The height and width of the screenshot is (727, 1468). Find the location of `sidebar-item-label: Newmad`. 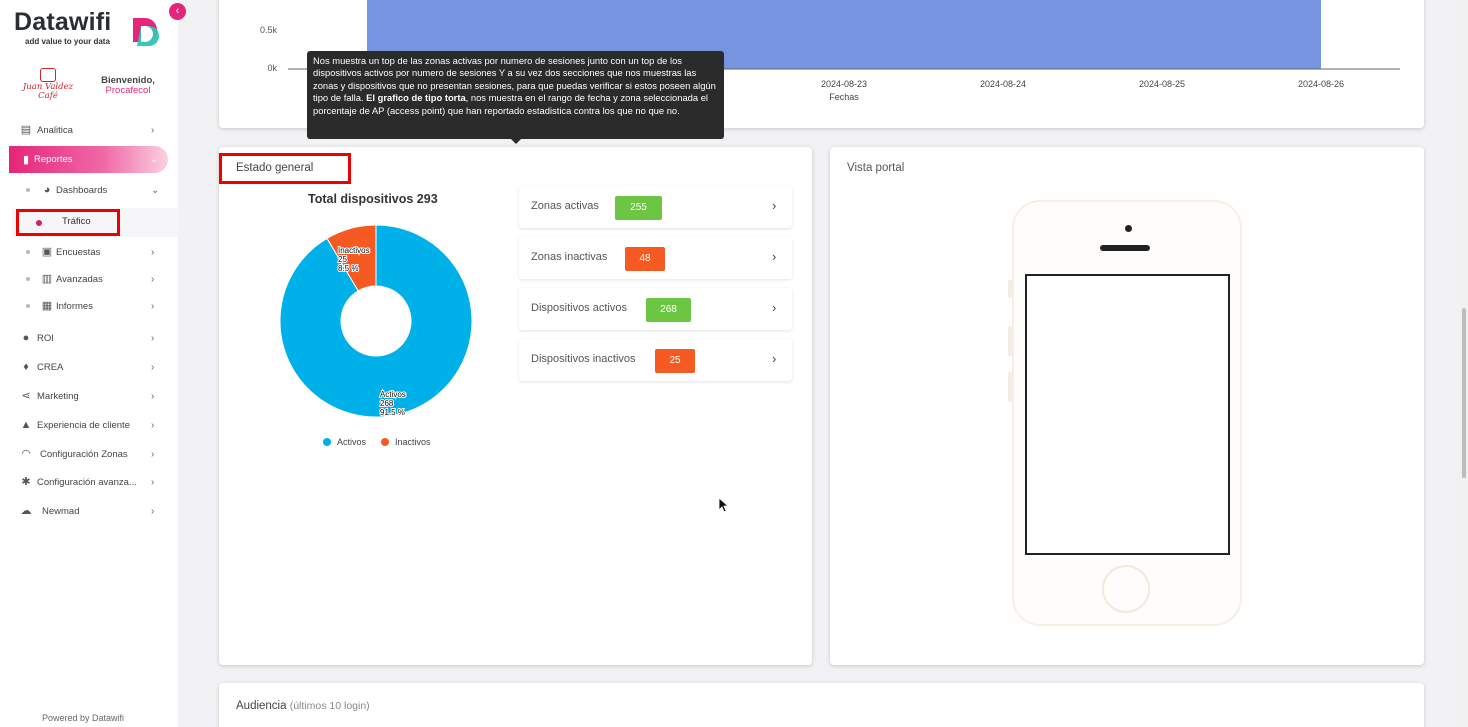

sidebar-item-label: Newmad is located at coordinates (61, 511).